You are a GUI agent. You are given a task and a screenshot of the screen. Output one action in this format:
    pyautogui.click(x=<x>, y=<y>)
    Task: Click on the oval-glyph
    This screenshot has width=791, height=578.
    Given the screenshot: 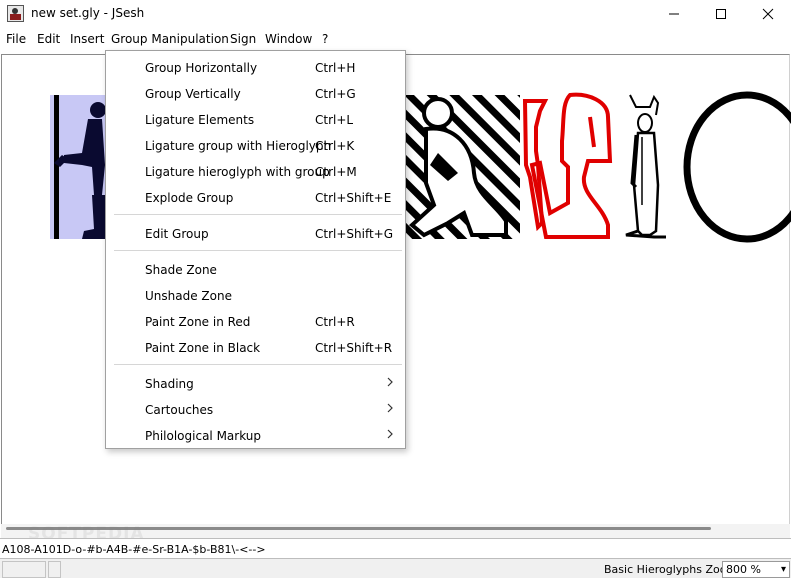 What is the action you would take?
    pyautogui.click(x=737, y=167)
    